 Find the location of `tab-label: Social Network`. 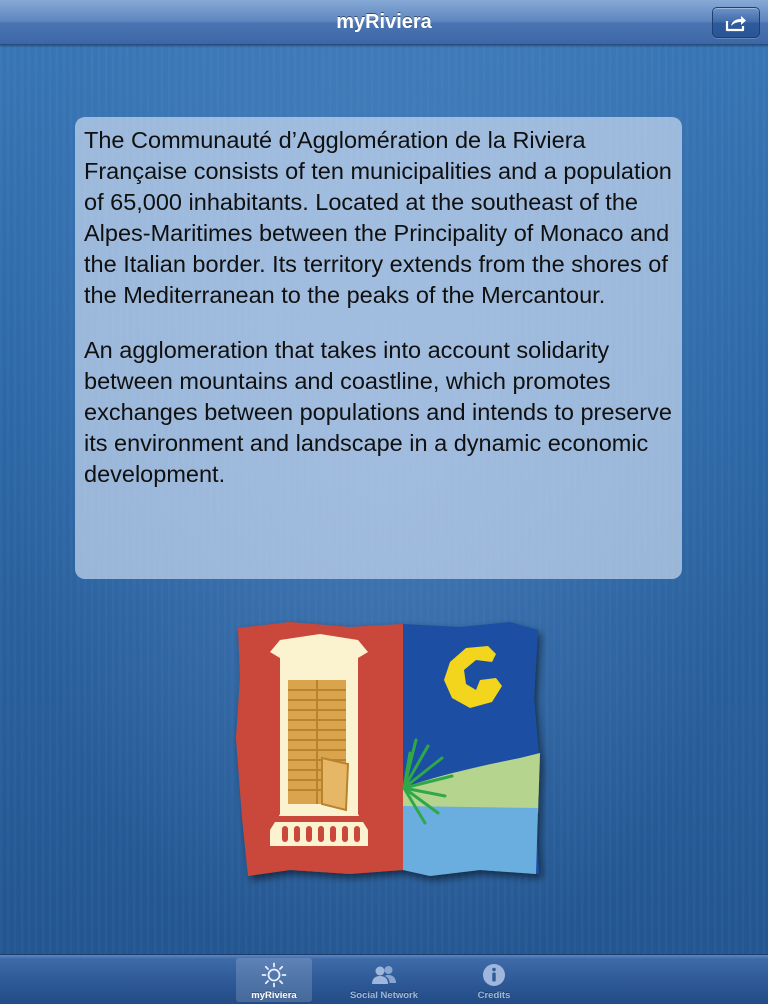

tab-label: Social Network is located at coordinates (384, 995).